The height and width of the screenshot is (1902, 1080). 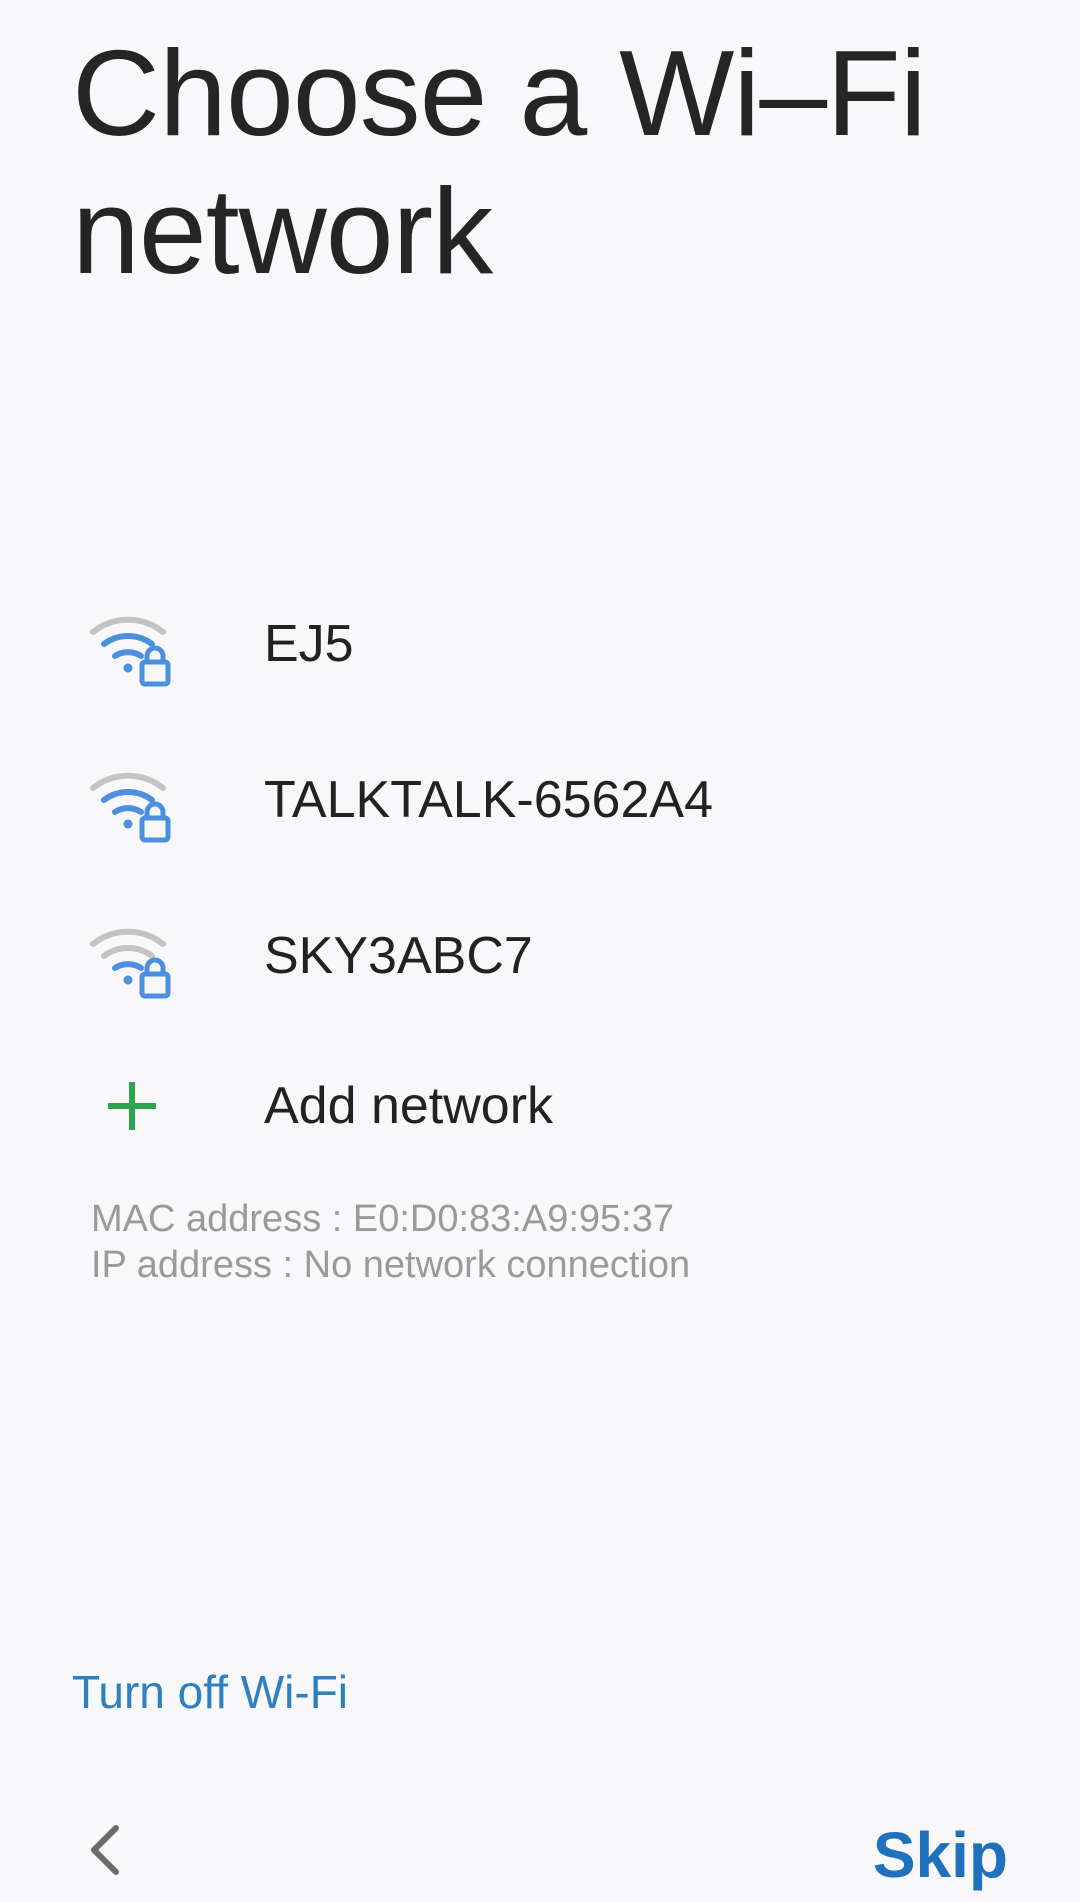 I want to click on network-ssid: EJ5, so click(x=309, y=644).